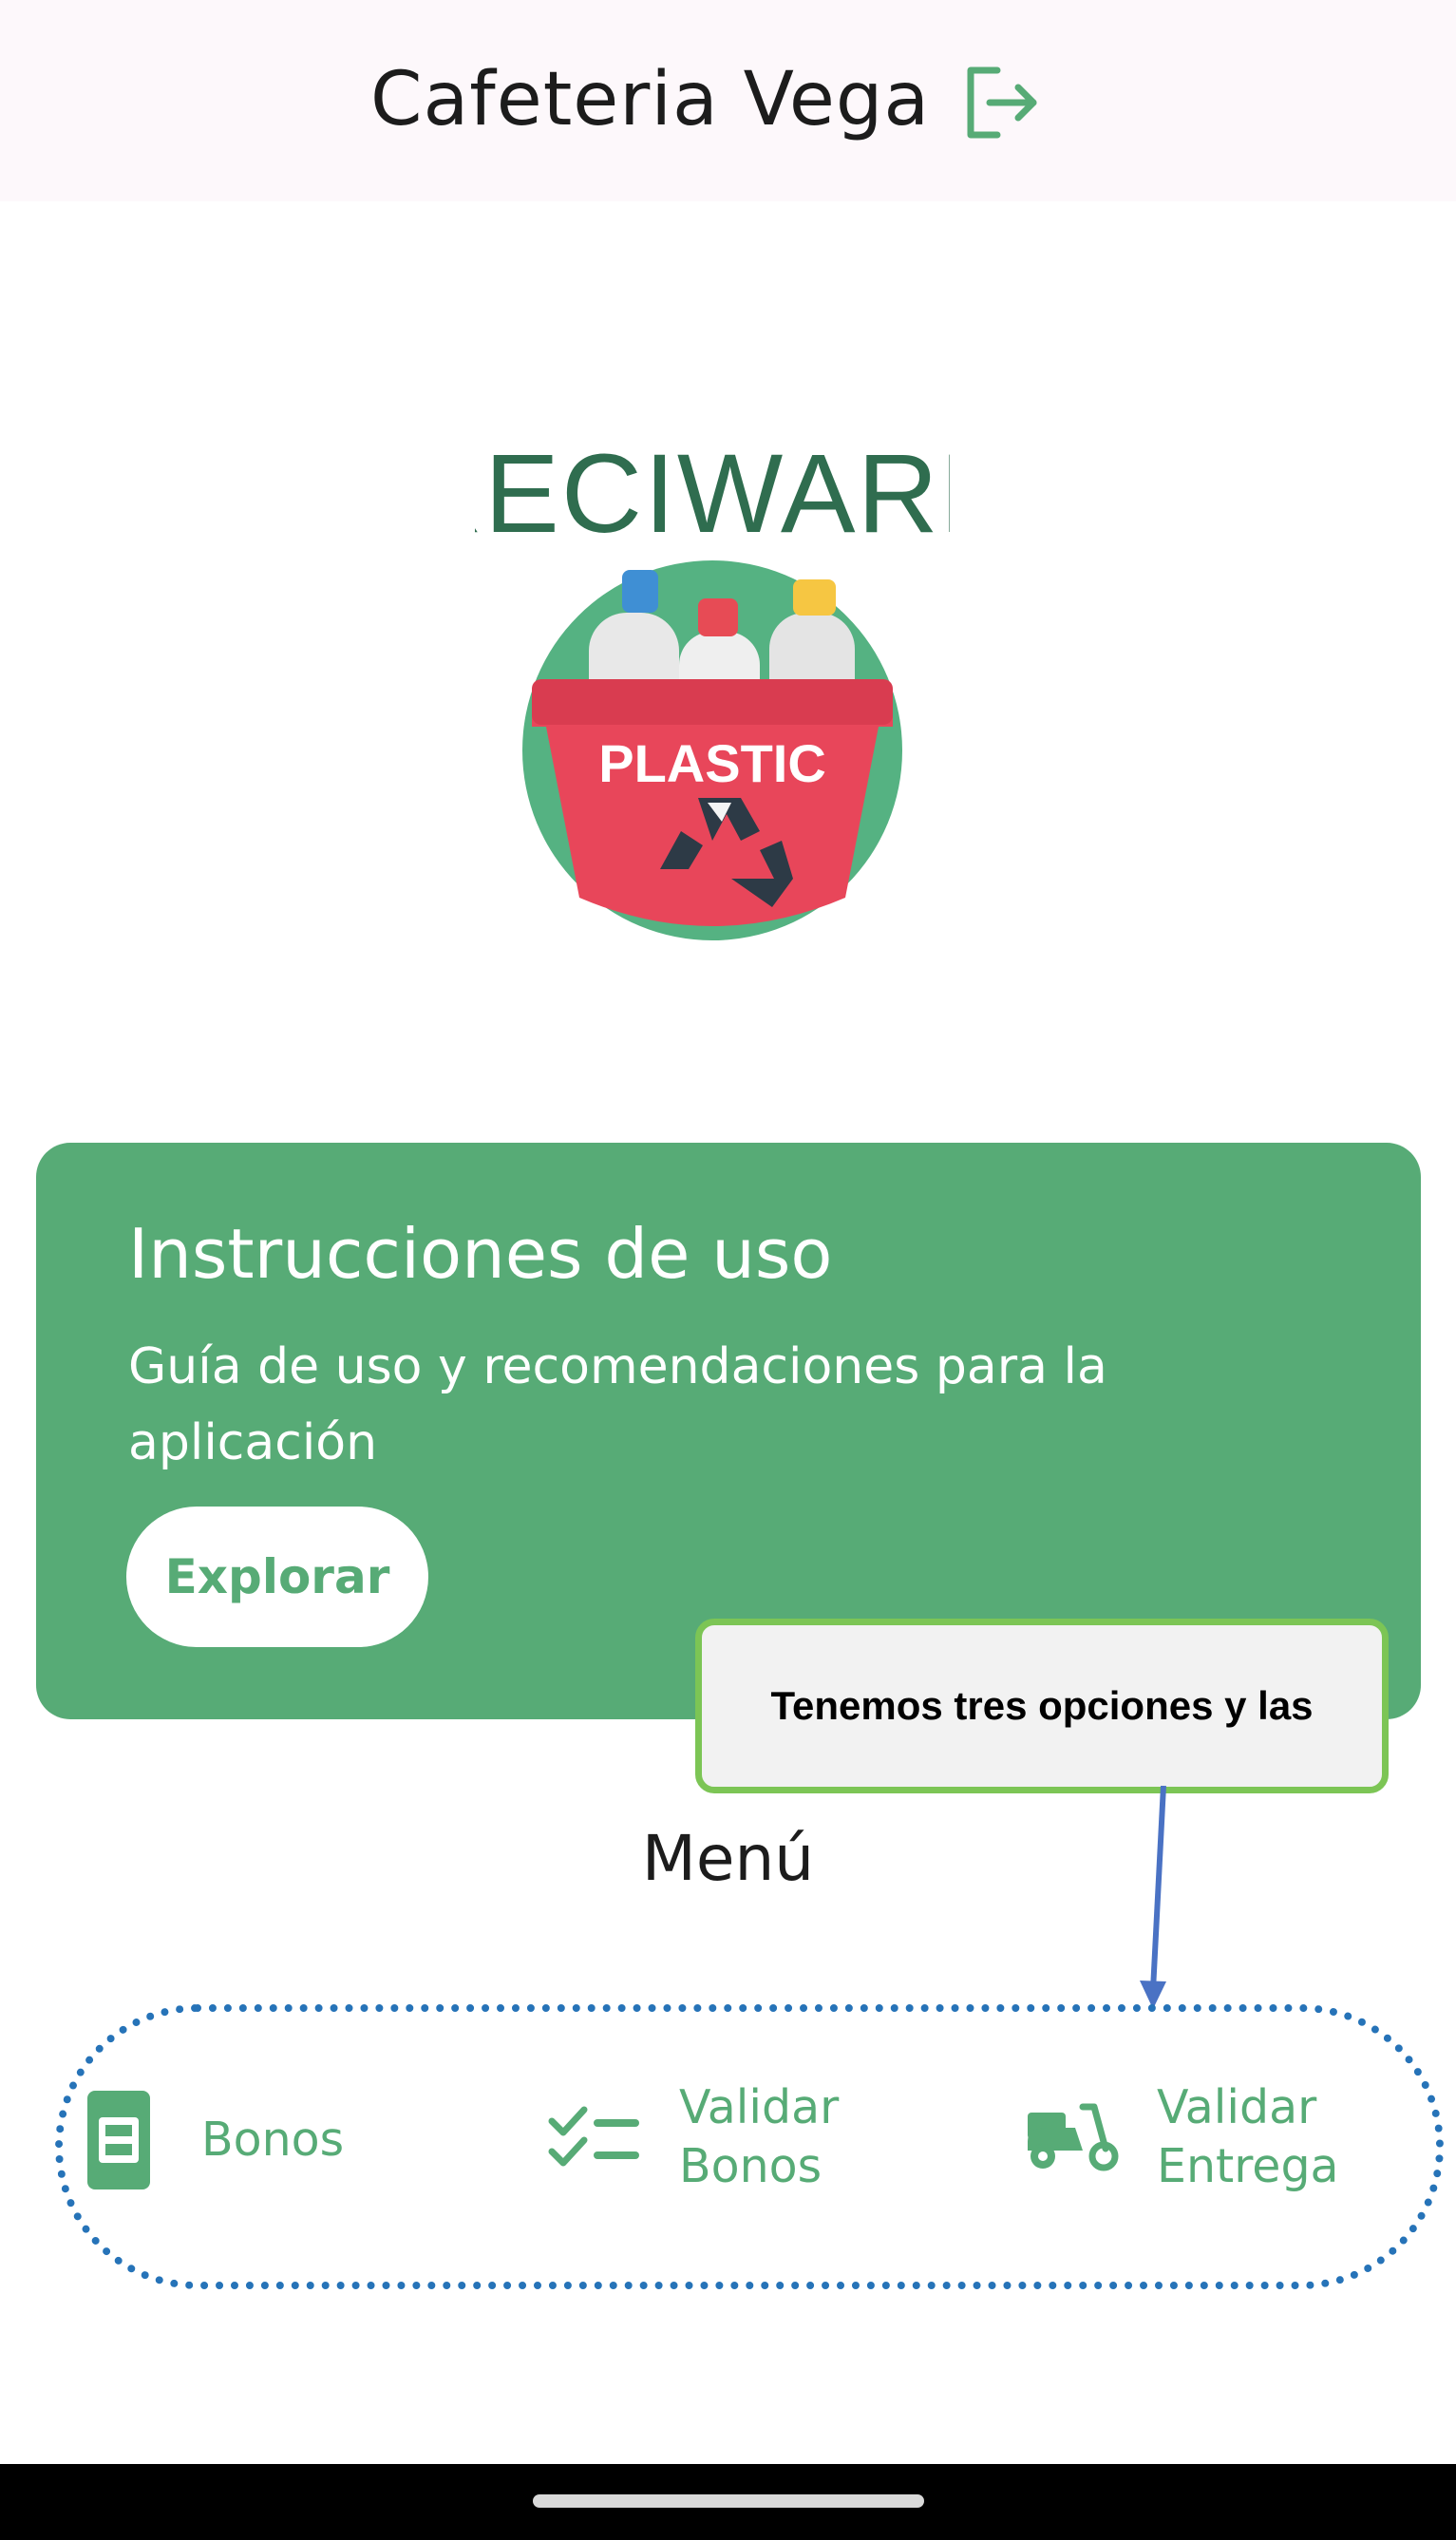 This screenshot has width=1456, height=2540. What do you see at coordinates (759, 2136) in the screenshot?
I see `menu-item-label: Validar Bonos` at bounding box center [759, 2136].